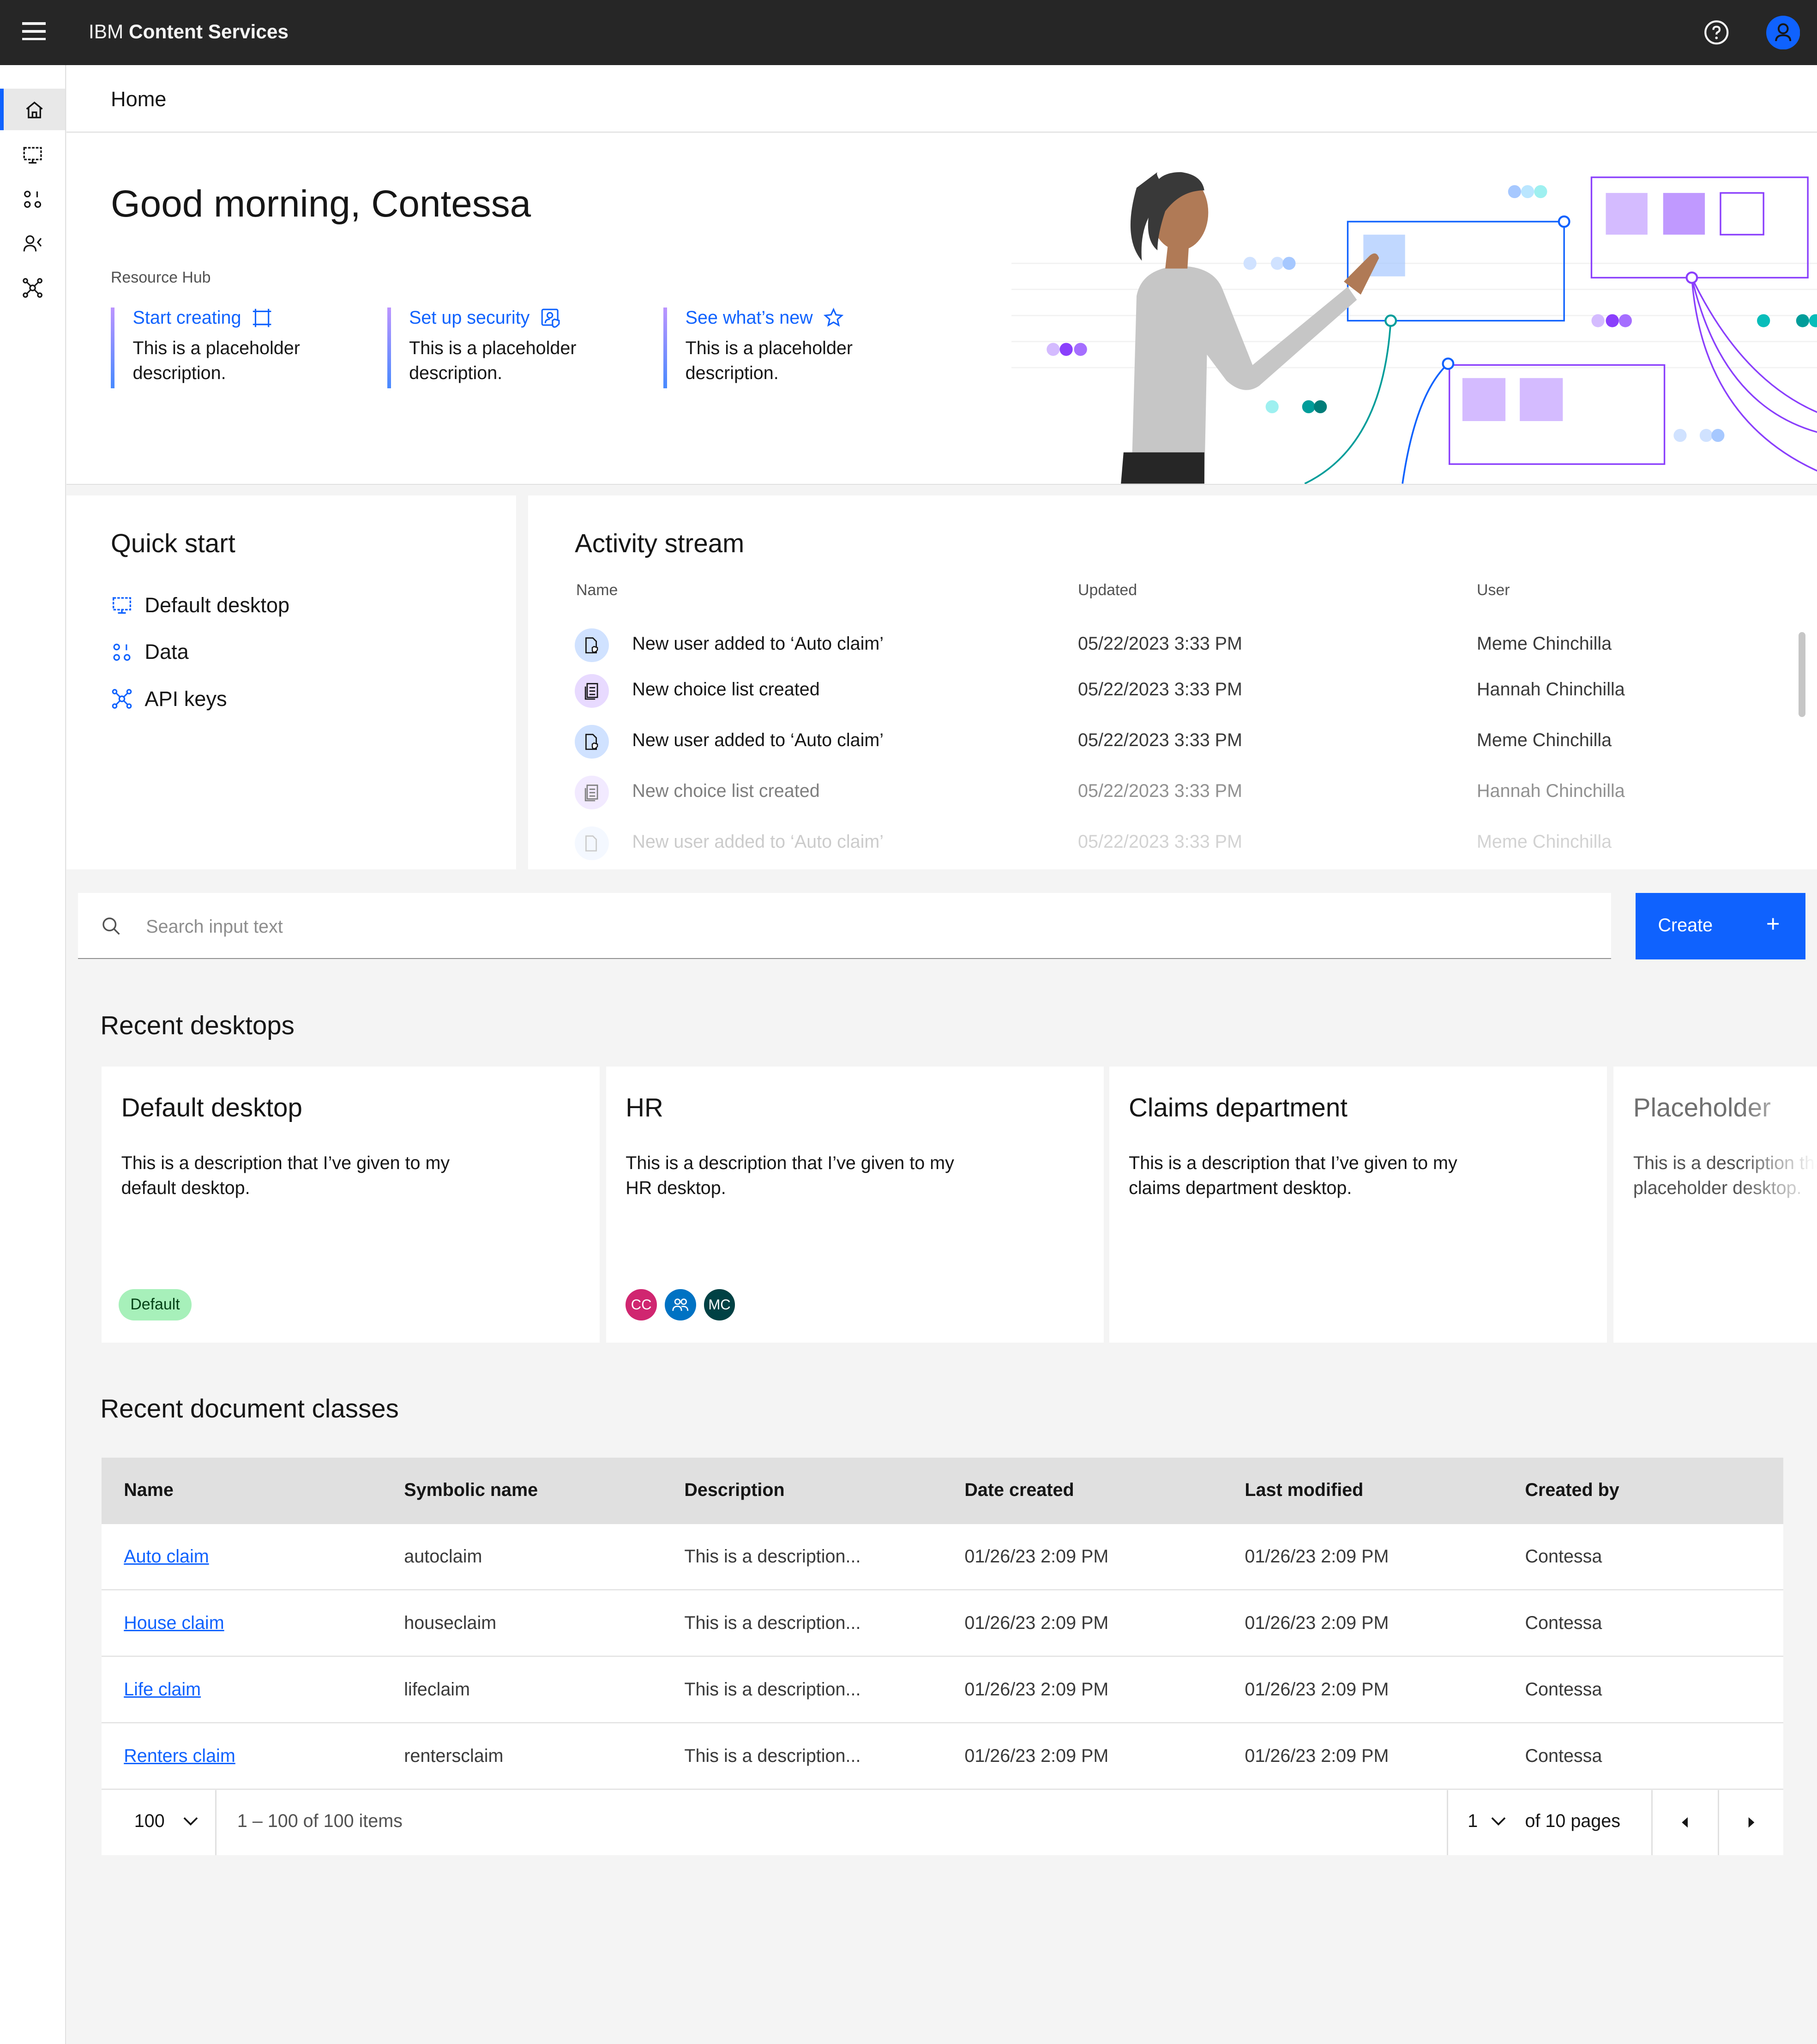  What do you see at coordinates (1572, 1490) in the screenshot?
I see `column-header: Created by` at bounding box center [1572, 1490].